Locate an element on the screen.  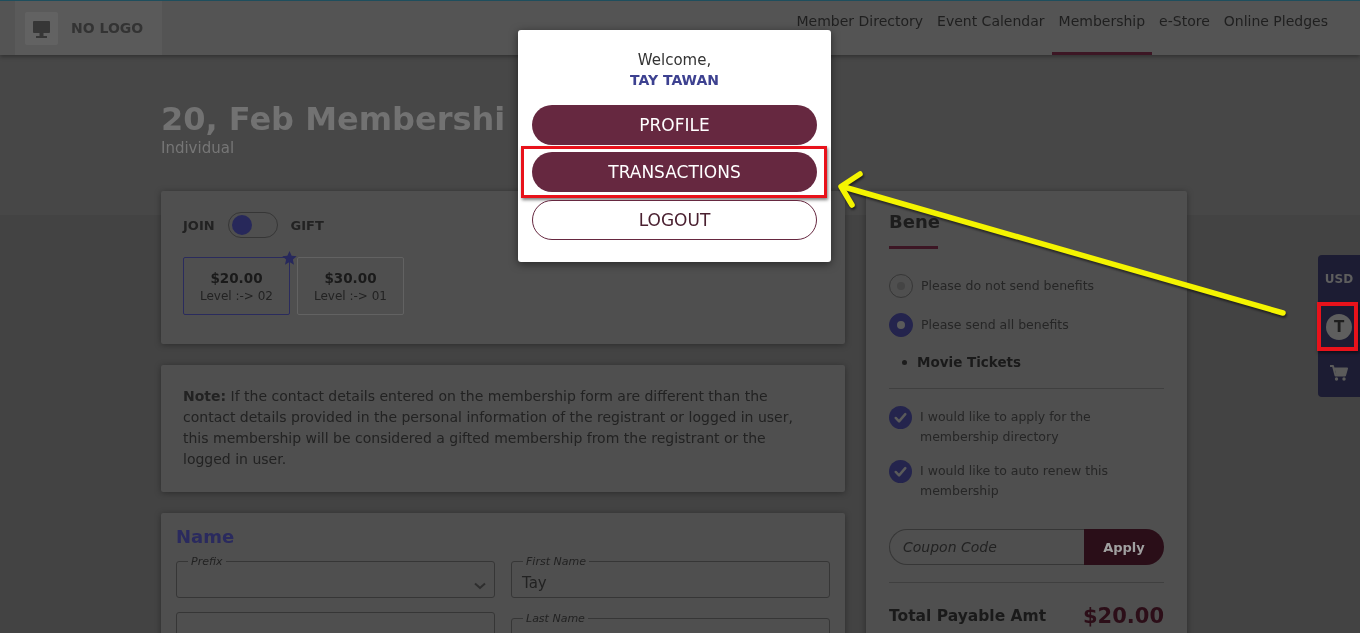
monitor-icon is located at coordinates (41, 28).